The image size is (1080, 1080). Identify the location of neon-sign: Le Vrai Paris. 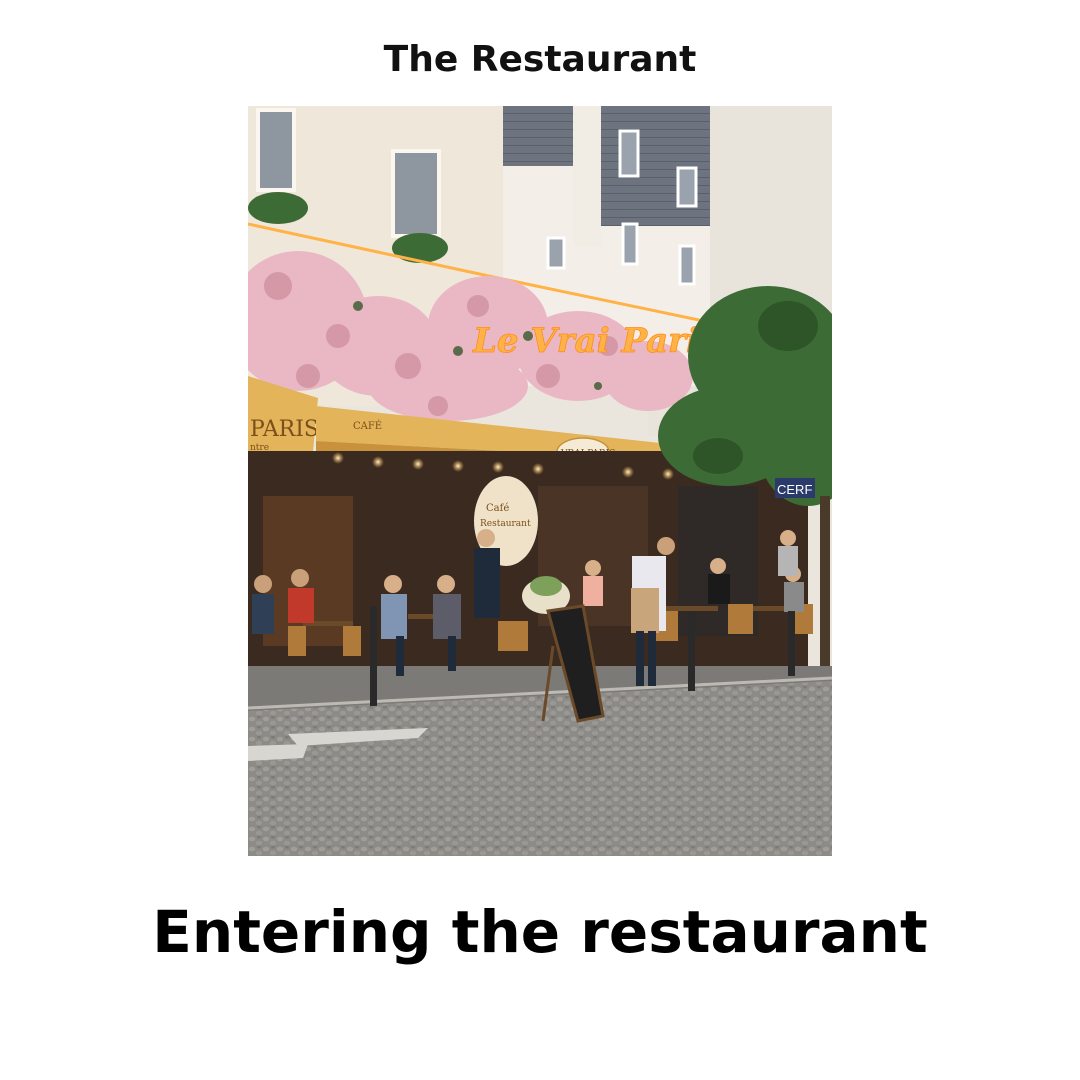
(595, 341).